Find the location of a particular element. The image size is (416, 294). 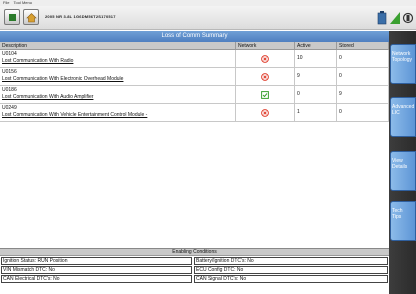

status-icons is located at coordinates (395, 17).